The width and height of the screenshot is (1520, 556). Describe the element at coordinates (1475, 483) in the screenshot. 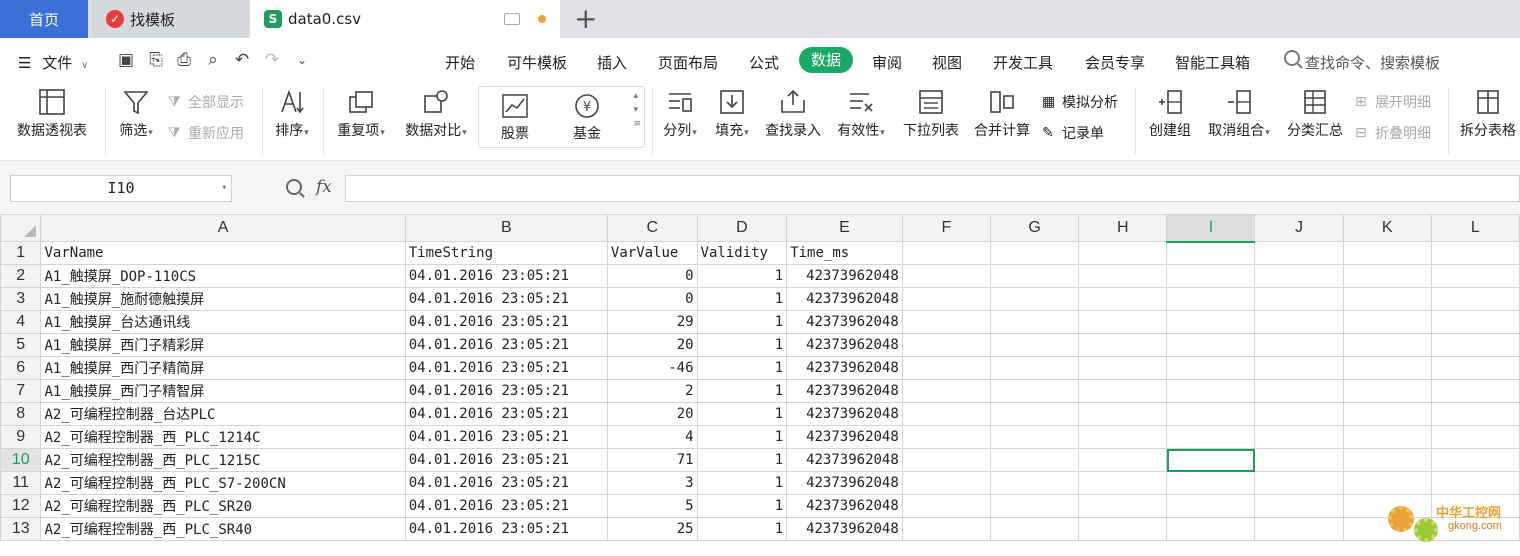

I see `cell-l11` at that location.